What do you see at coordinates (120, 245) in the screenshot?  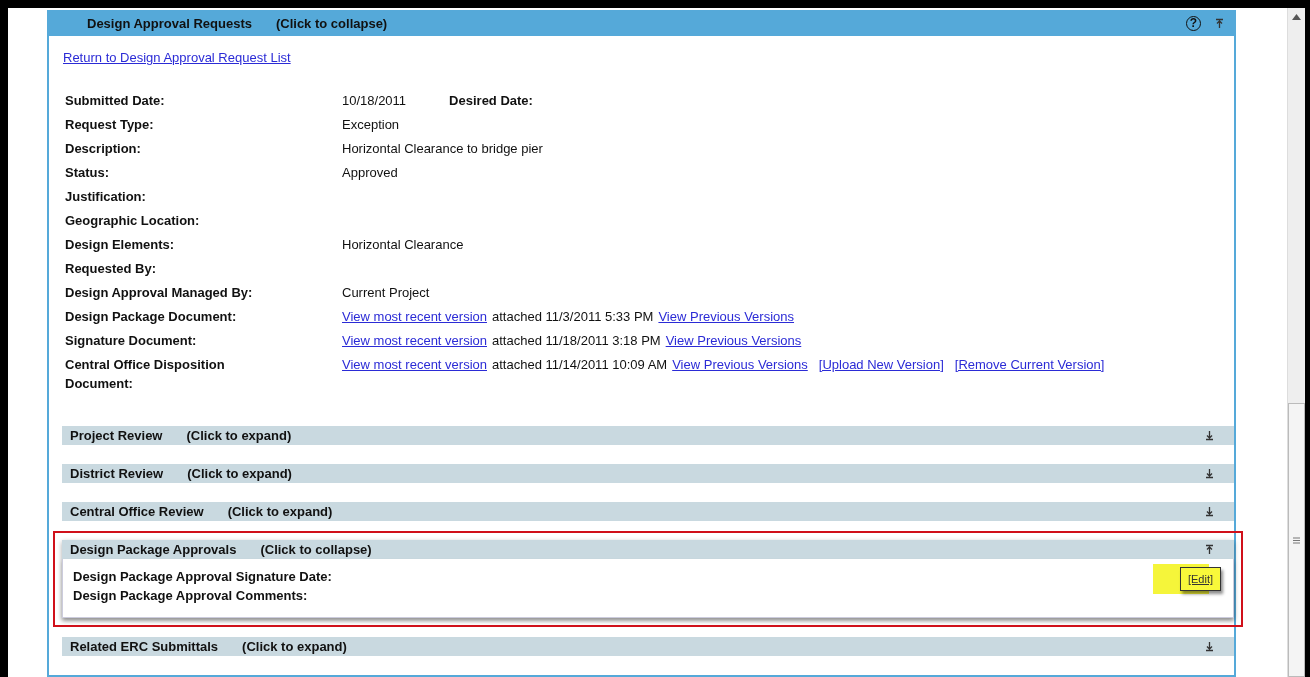 I see `field-label: Design Elements:` at bounding box center [120, 245].